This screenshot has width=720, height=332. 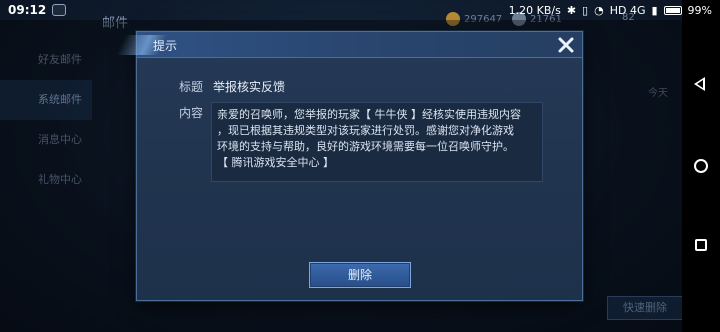 I want to click on bluetooth-icon: ✱, so click(x=571, y=10).